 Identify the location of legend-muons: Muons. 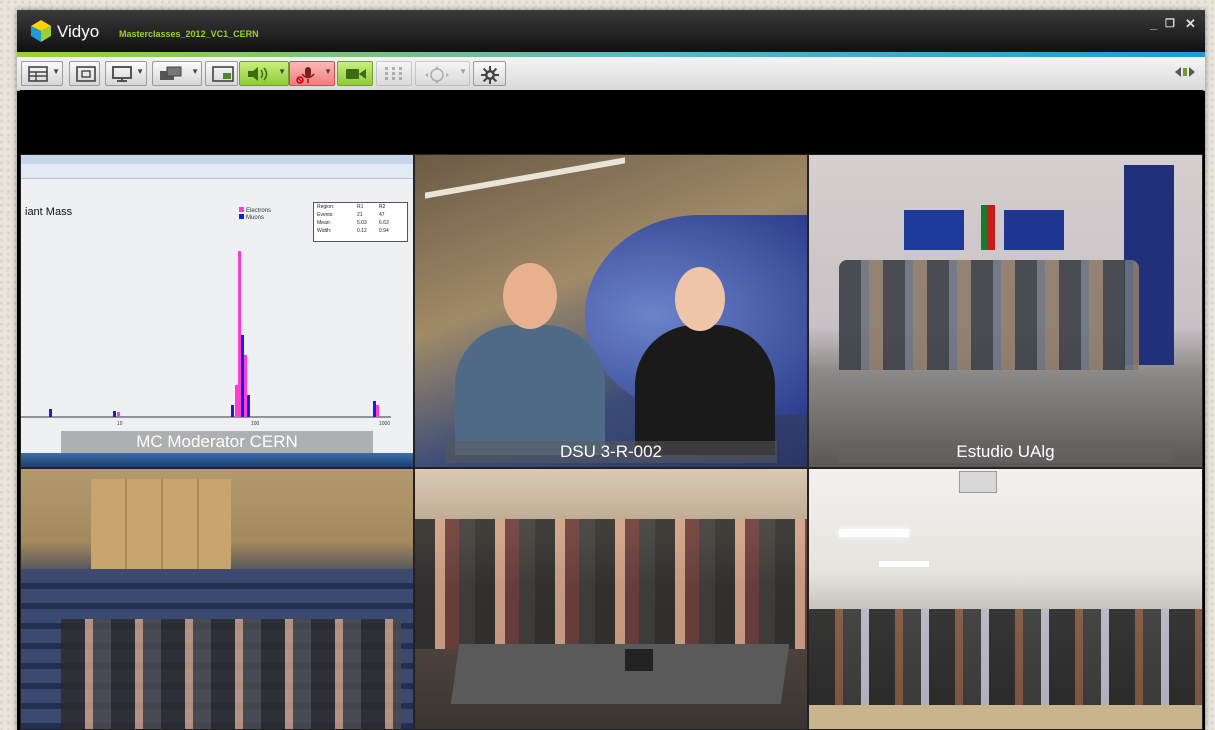
(251, 217).